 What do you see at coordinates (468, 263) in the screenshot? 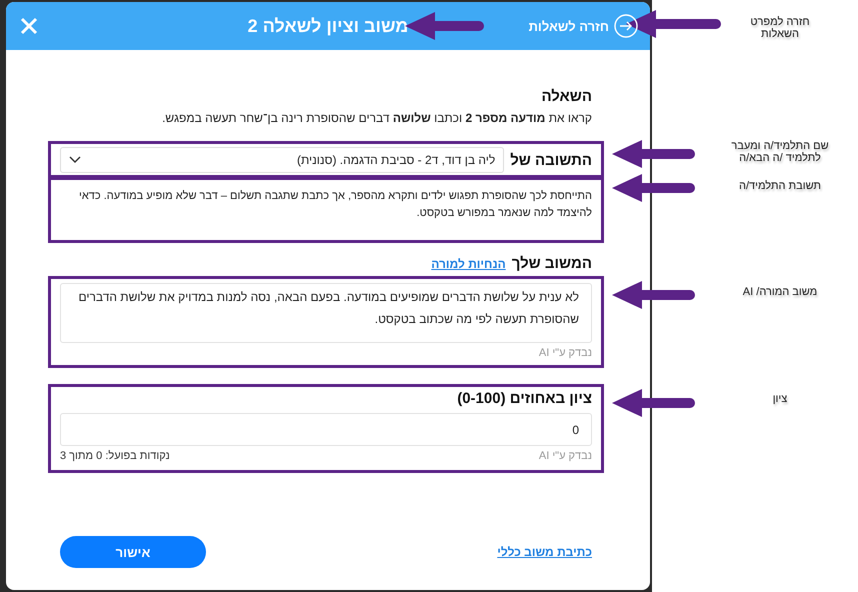
I see `teacher-guide-link: הנחיות למורה` at bounding box center [468, 263].